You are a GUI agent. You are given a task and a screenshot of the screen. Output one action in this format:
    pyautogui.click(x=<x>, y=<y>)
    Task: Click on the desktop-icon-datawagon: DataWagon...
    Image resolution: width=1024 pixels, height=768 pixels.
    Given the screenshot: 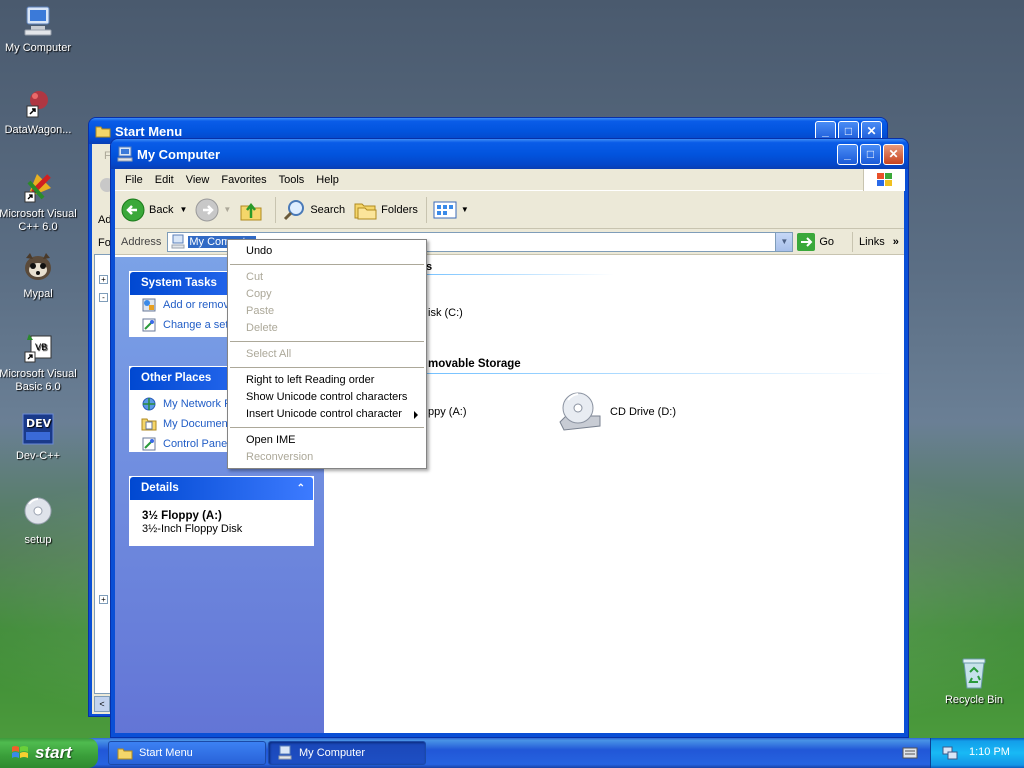 What is the action you would take?
    pyautogui.click(x=39, y=111)
    